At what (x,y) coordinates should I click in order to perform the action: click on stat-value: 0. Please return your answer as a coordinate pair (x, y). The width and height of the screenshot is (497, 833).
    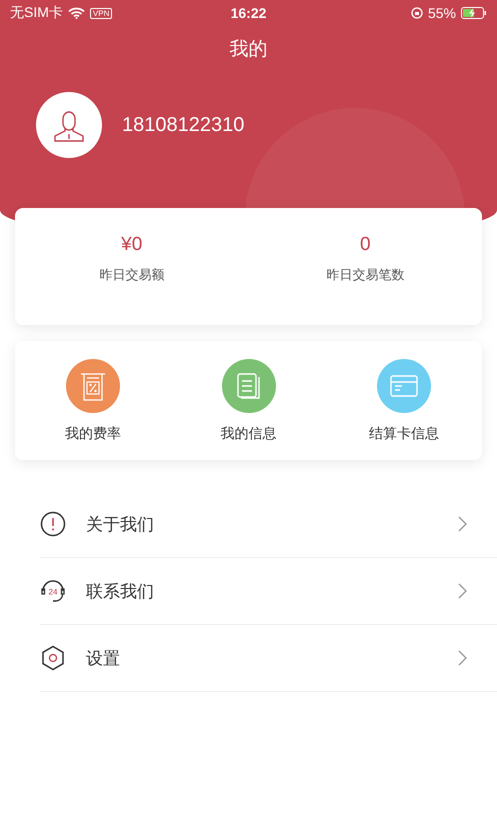
    Looking at the image, I should click on (365, 245).